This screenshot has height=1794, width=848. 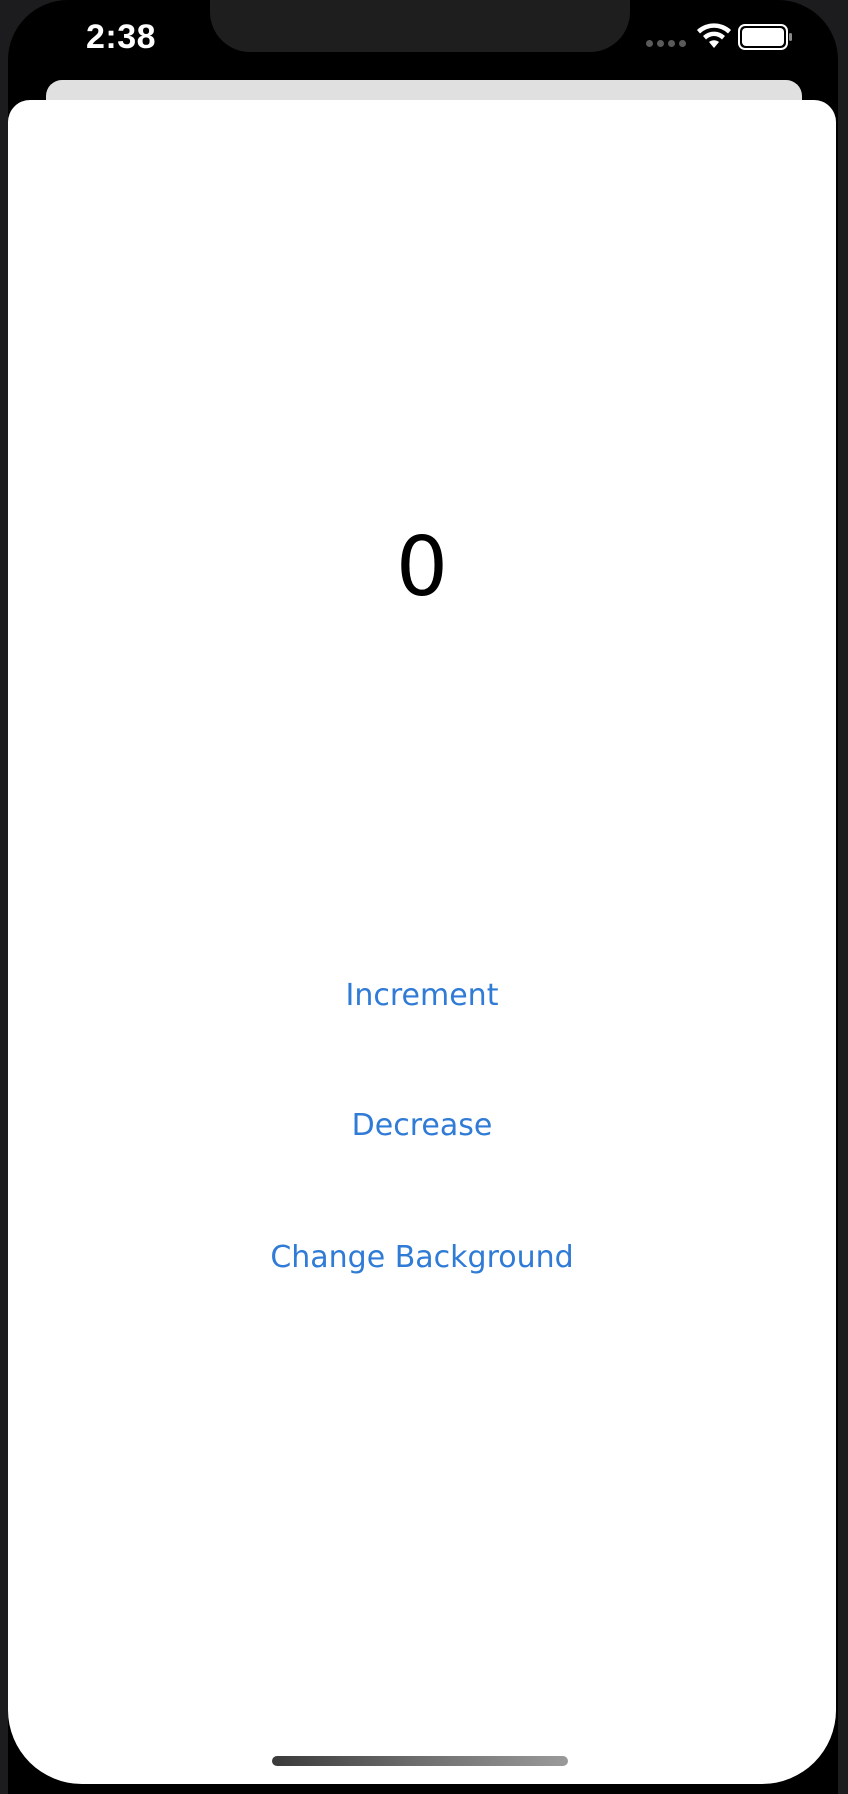 What do you see at coordinates (422, 567) in the screenshot?
I see `counter-value: 0` at bounding box center [422, 567].